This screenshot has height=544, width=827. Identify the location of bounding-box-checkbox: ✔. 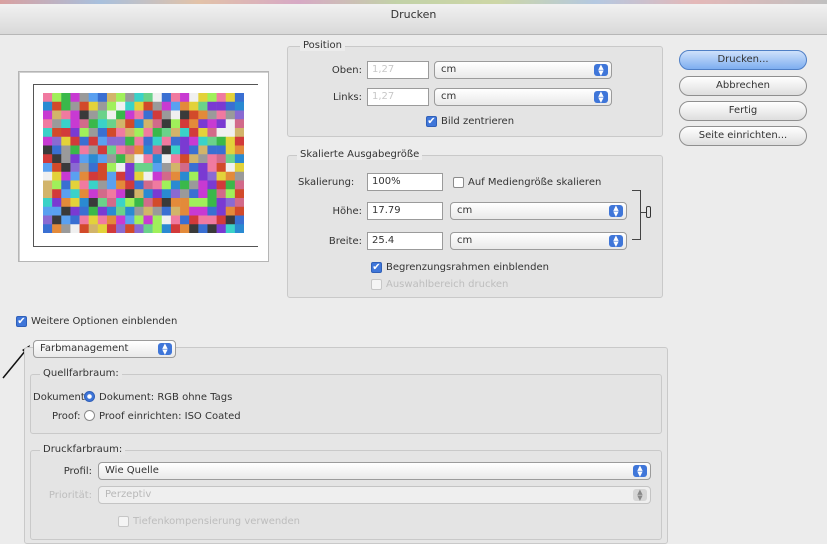
(376, 267).